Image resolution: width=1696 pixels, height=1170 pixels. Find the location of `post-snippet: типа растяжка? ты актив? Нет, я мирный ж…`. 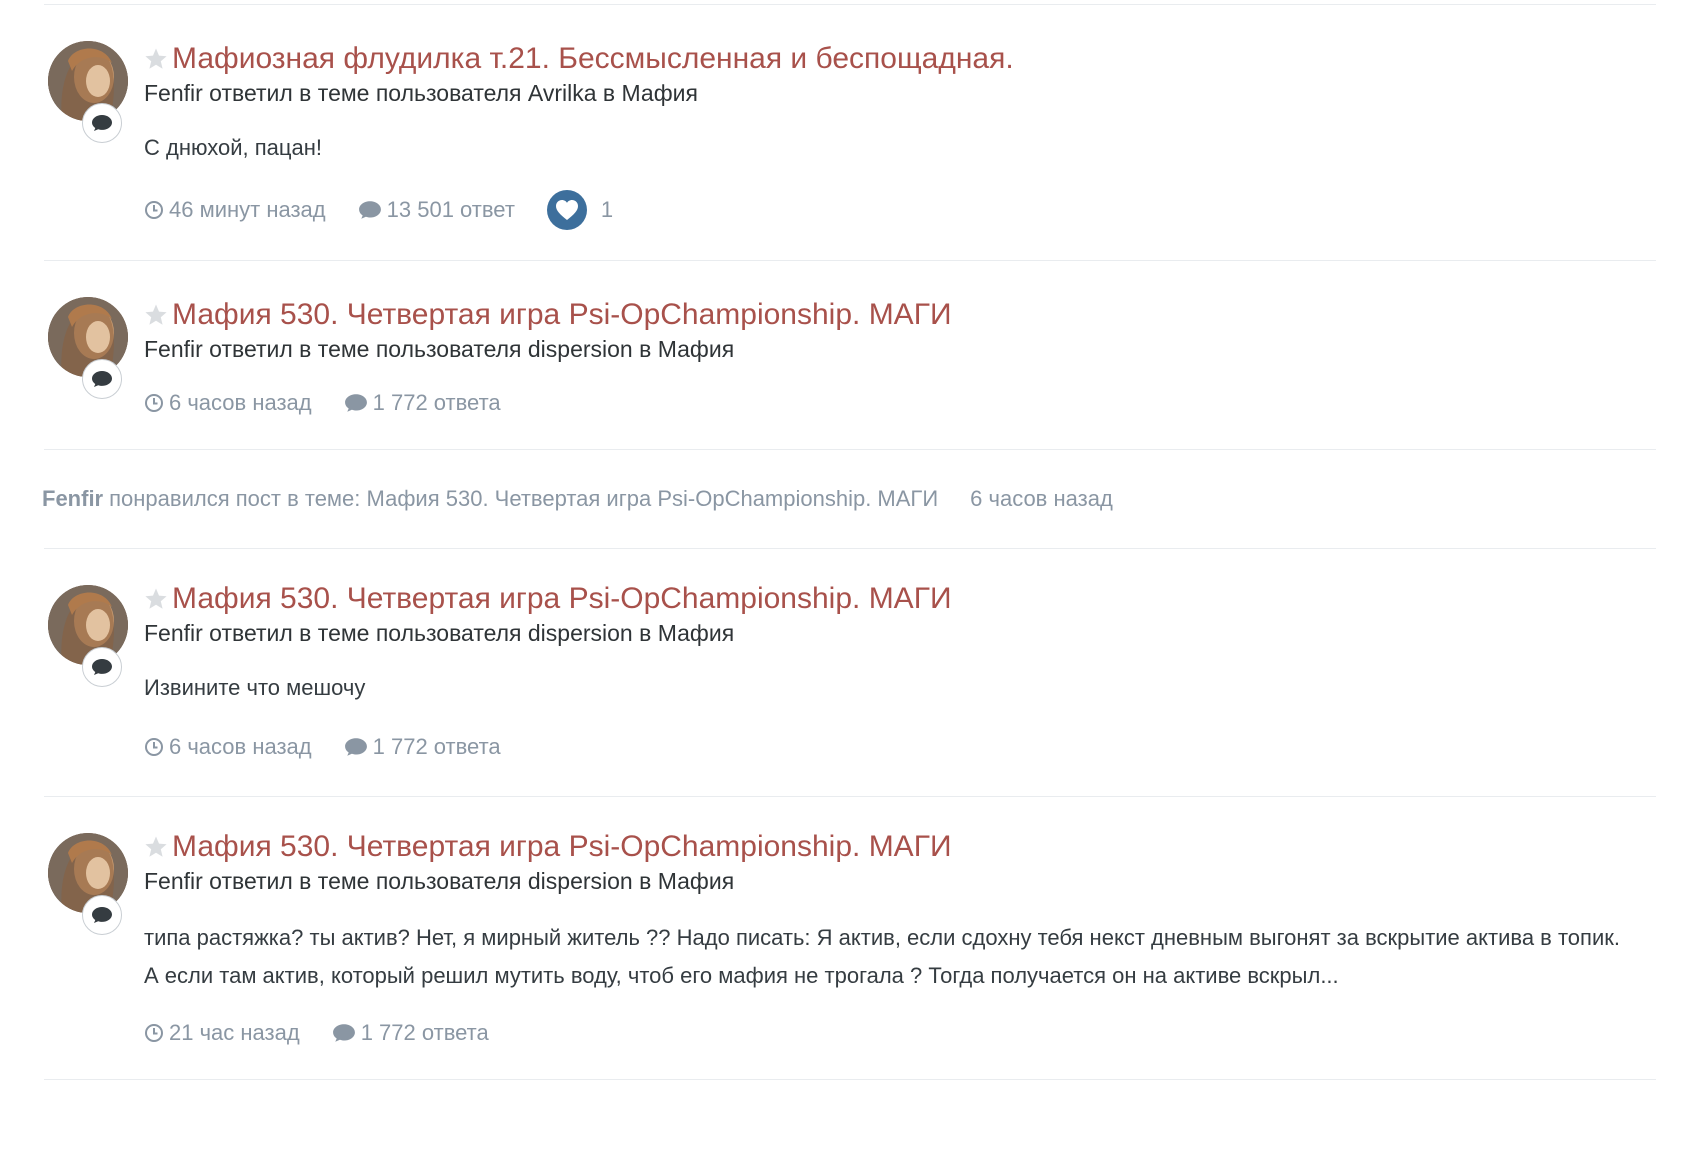

post-snippet: типа растяжка? ты актив? Нет, я мирный ж… is located at coordinates (882, 956).